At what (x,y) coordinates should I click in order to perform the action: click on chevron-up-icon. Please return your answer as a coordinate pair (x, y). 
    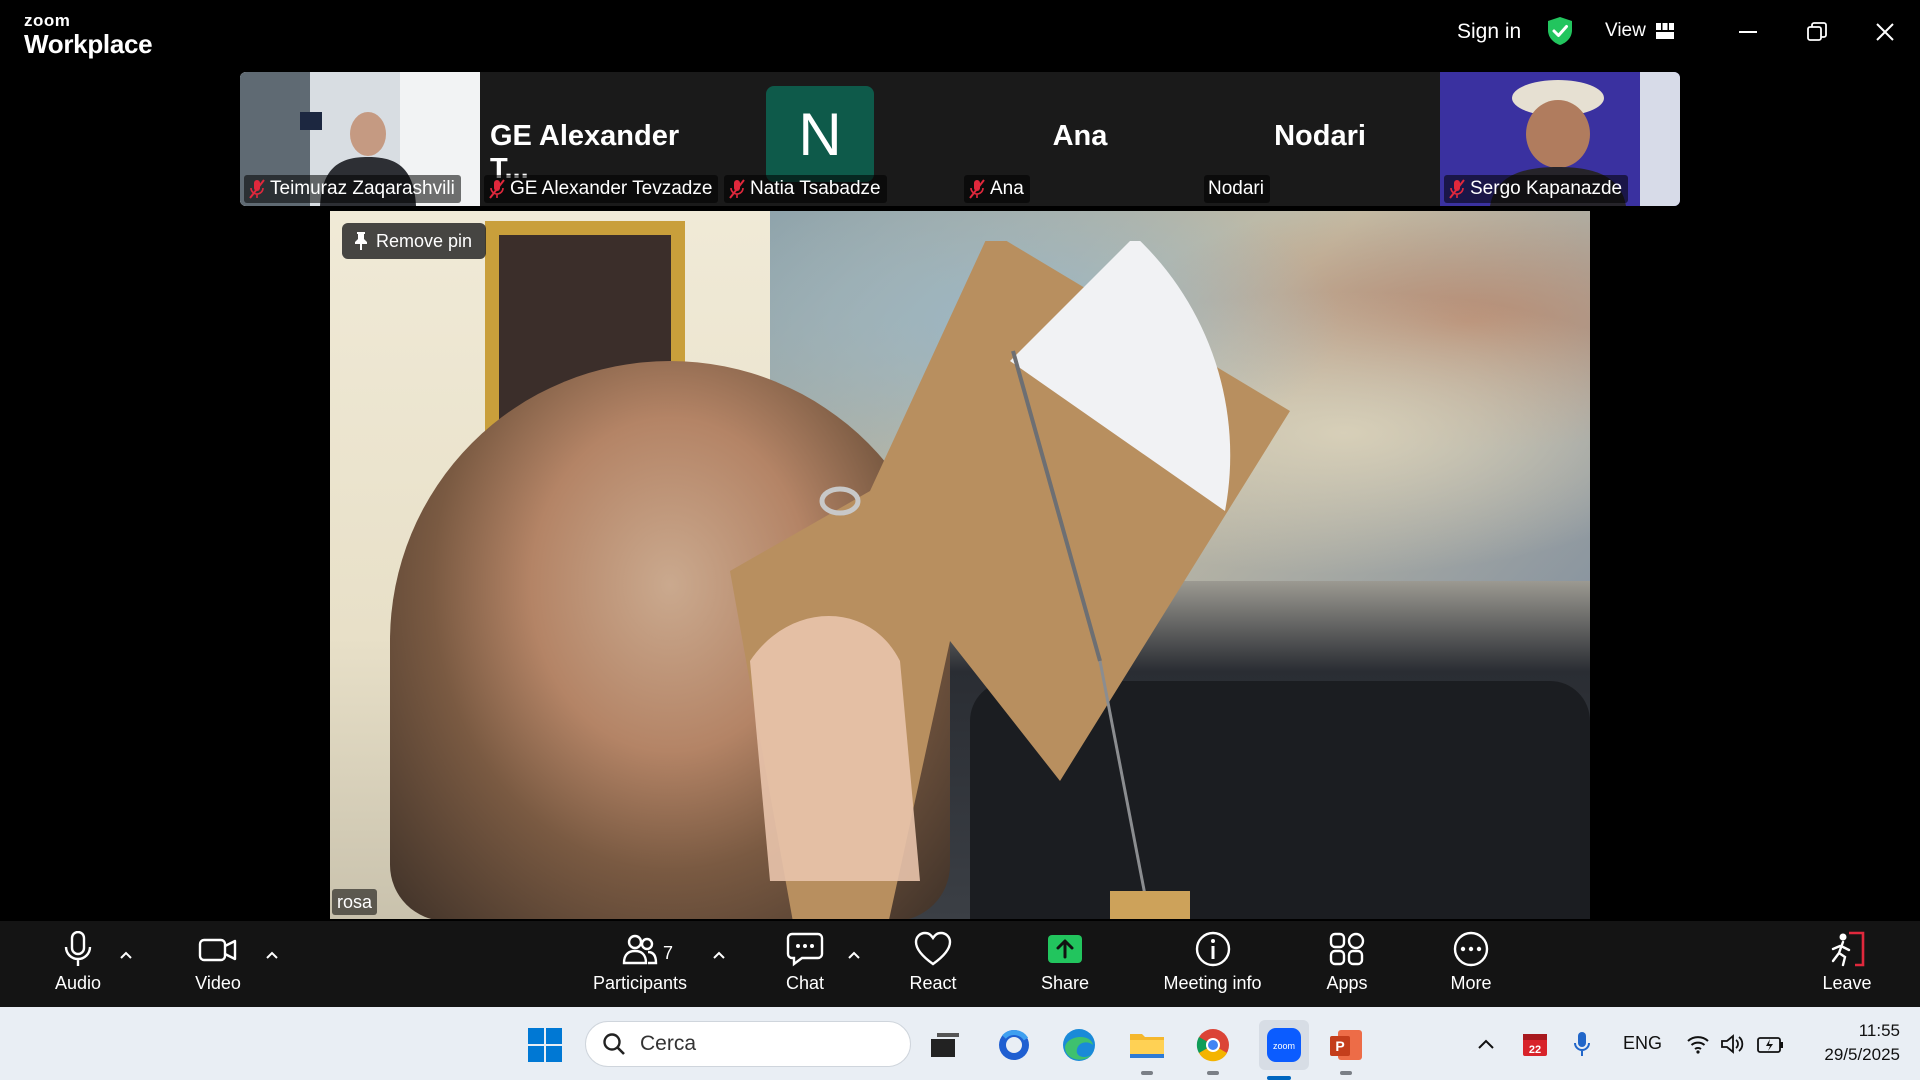
    Looking at the image, I should click on (1486, 1044).